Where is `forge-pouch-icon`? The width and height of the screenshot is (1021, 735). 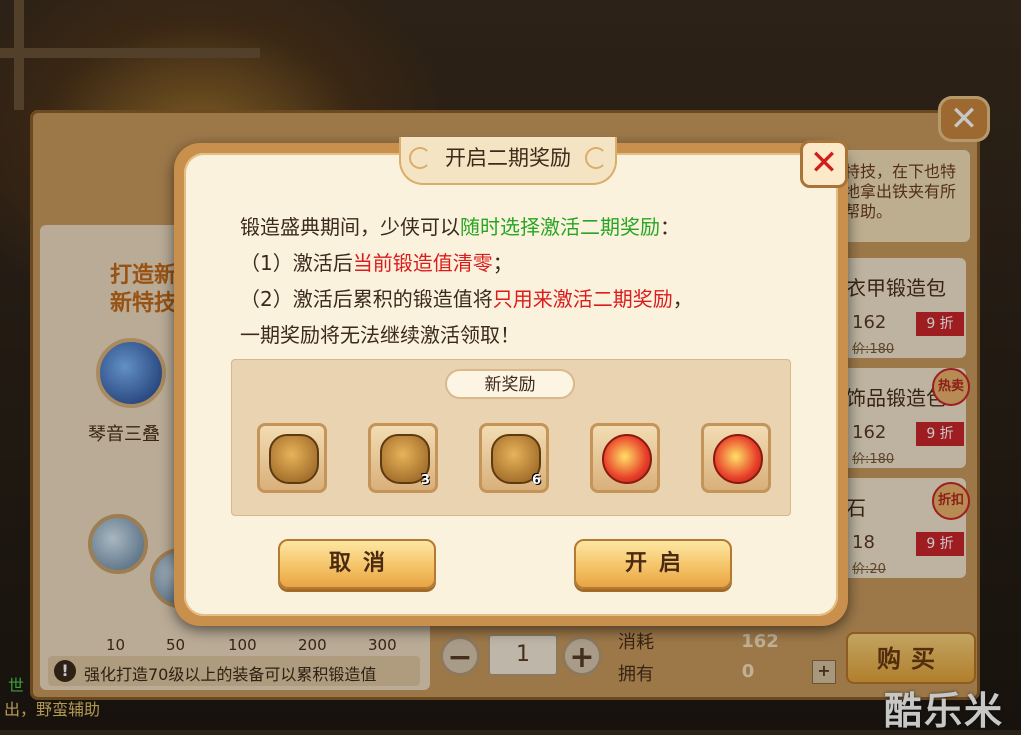 forge-pouch-icon is located at coordinates (294, 459).